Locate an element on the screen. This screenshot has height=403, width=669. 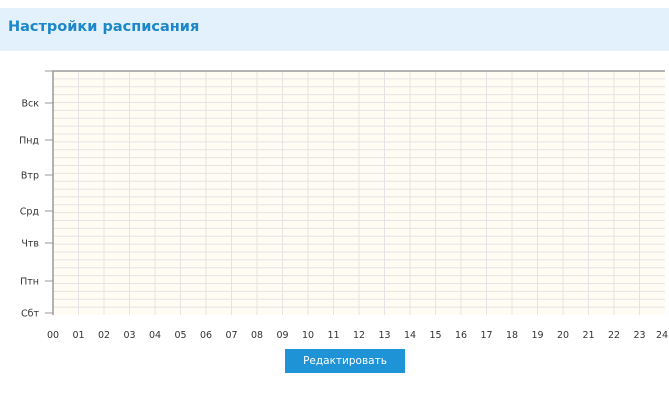
hour-label: 06 is located at coordinates (206, 335).